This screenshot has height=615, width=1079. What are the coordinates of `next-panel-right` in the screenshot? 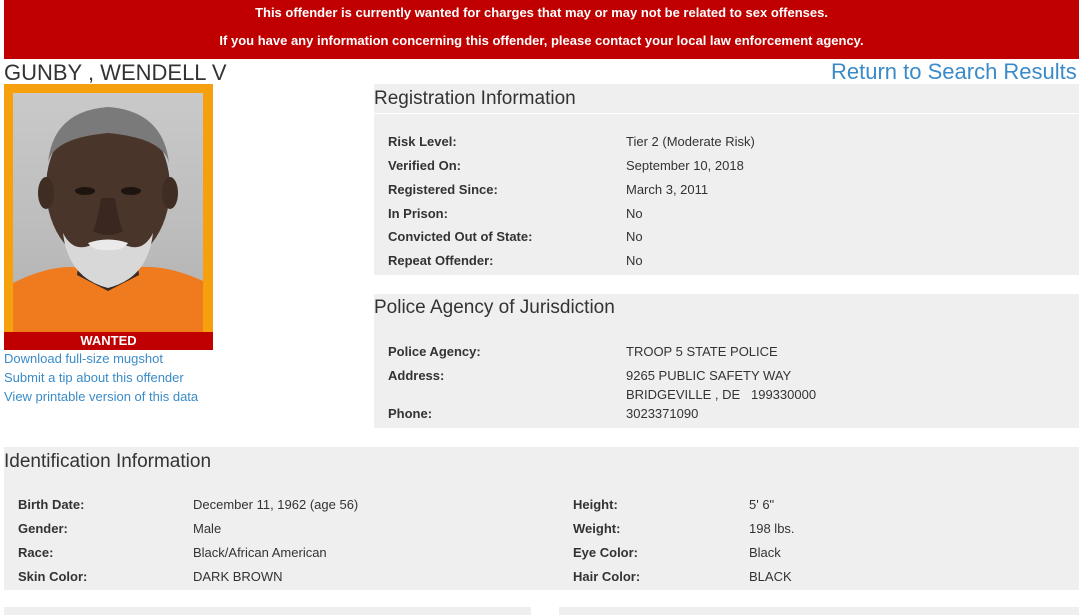 It's located at (819, 611).